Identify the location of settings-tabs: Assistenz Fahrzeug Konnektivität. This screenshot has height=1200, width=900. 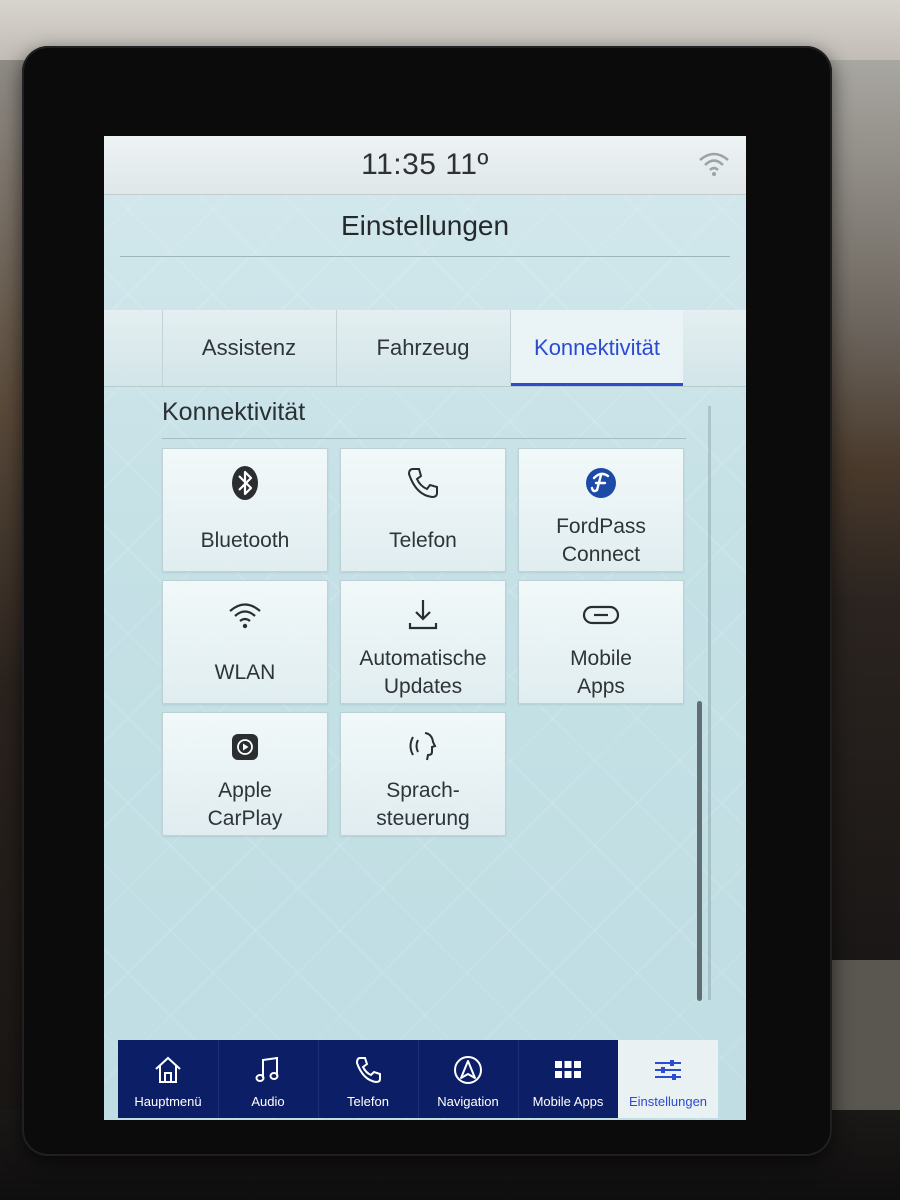
(425, 348).